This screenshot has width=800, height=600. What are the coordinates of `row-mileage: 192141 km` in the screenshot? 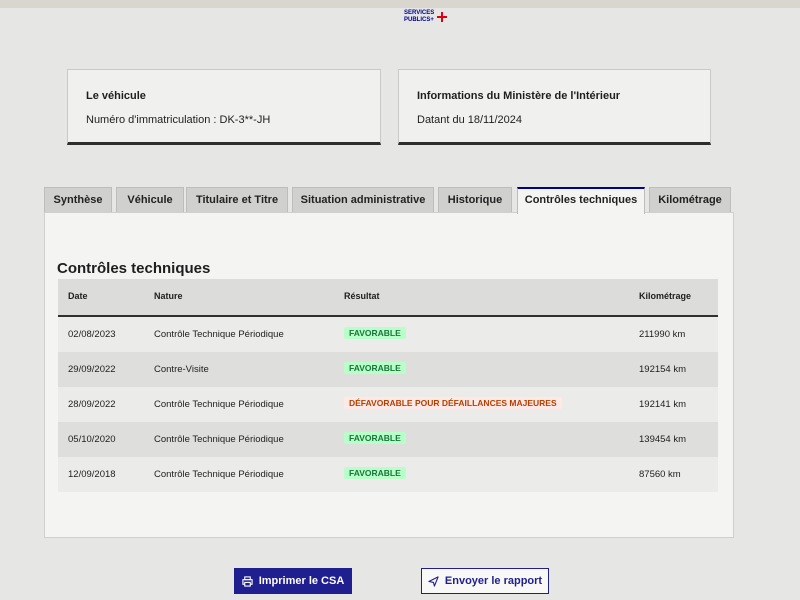 It's located at (663, 404).